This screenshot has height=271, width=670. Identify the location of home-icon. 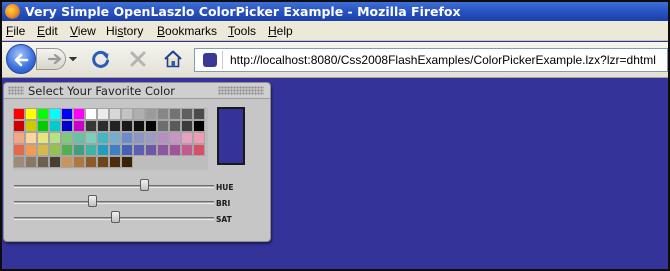
(173, 59).